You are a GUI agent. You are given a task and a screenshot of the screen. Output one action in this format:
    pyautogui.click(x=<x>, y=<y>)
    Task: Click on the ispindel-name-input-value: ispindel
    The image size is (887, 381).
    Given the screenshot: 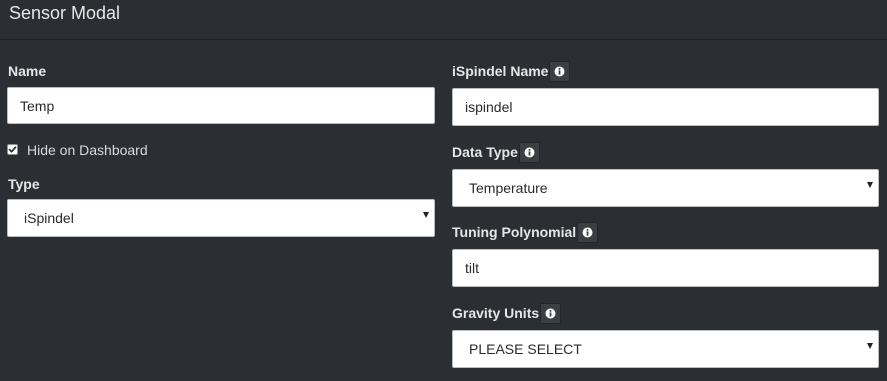 What is the action you would take?
    pyautogui.click(x=489, y=107)
    